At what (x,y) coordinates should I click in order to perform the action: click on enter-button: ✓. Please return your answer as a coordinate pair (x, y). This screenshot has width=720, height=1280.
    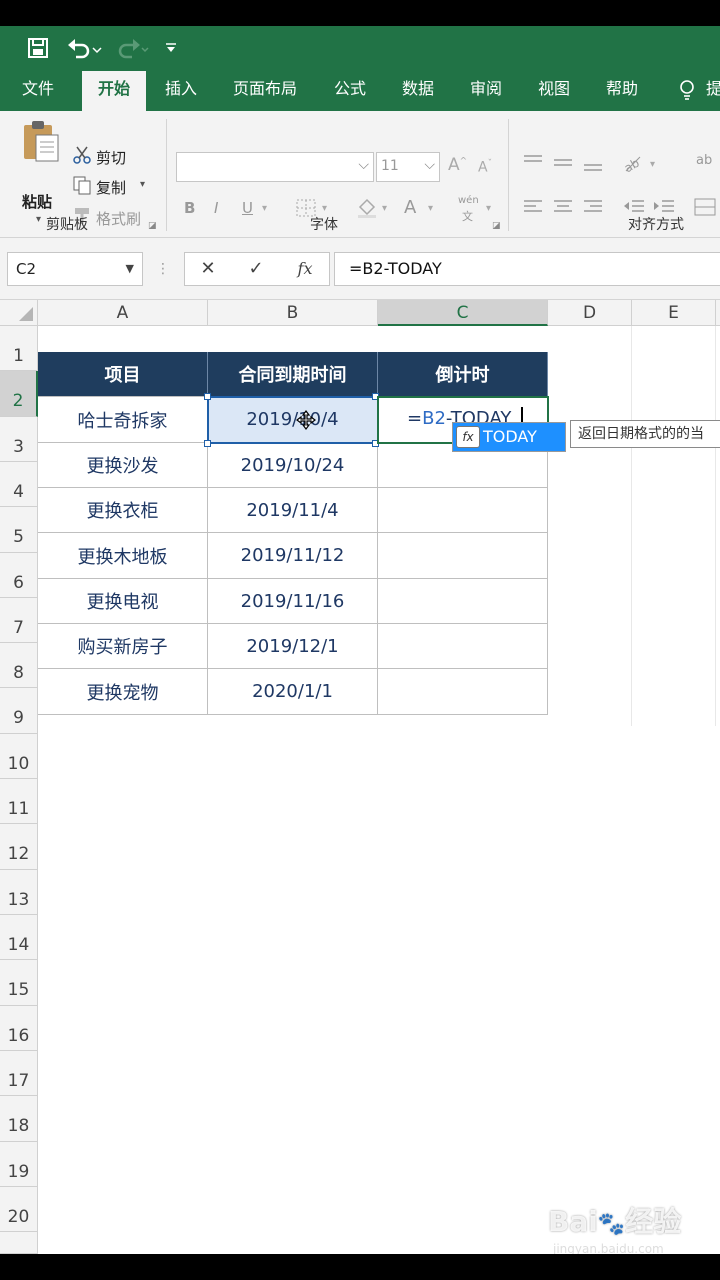
    Looking at the image, I should click on (256, 269).